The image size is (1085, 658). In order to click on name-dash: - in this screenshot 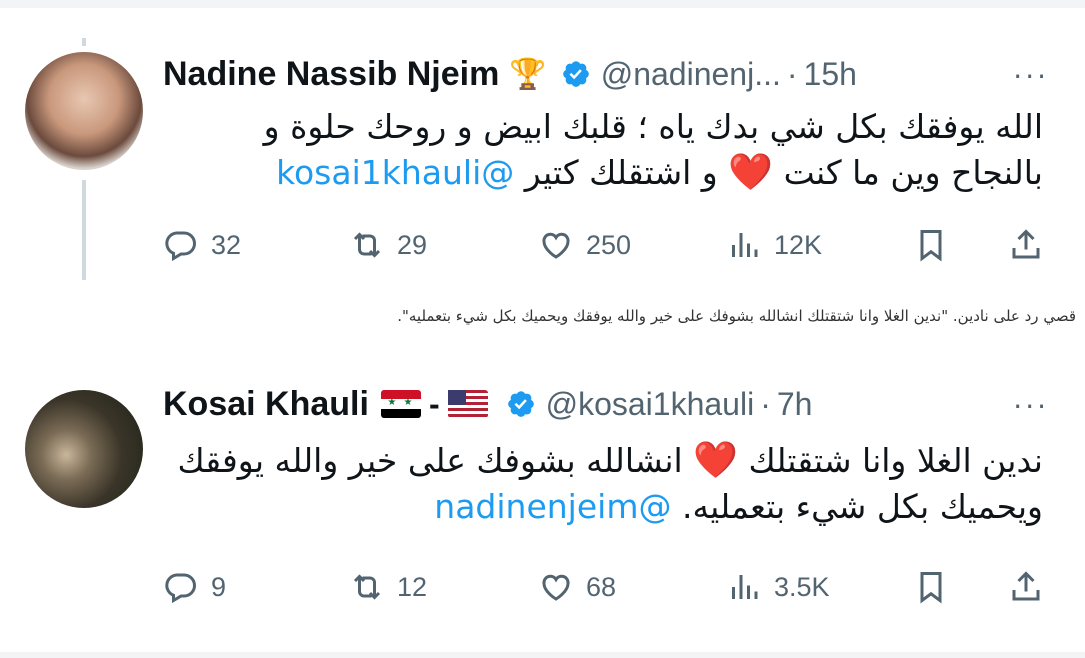, I will do `click(434, 403)`.